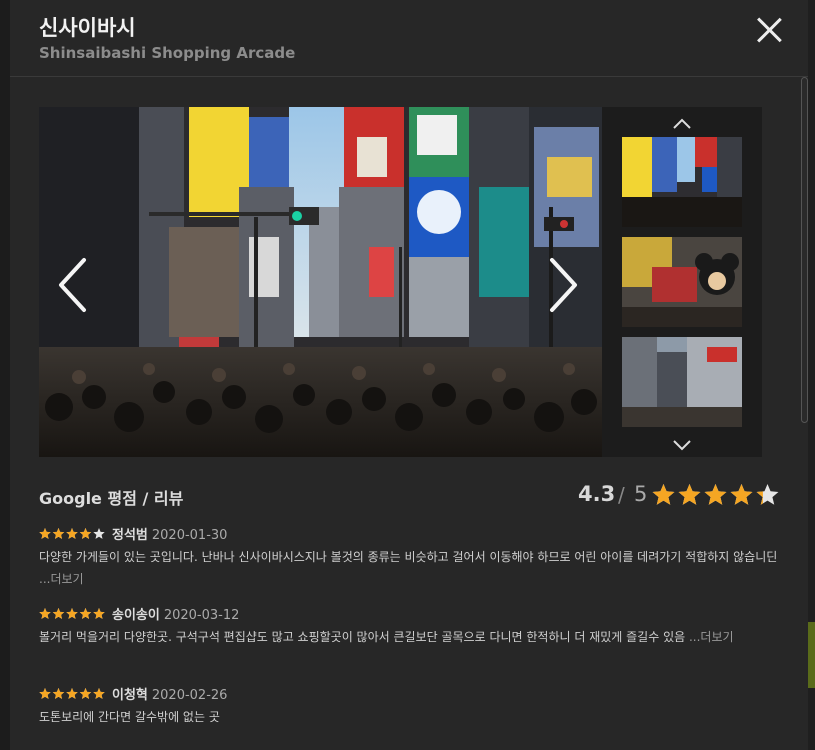  Describe the element at coordinates (136, 615) in the screenshot. I see `review-author-name: 송이송이` at that location.